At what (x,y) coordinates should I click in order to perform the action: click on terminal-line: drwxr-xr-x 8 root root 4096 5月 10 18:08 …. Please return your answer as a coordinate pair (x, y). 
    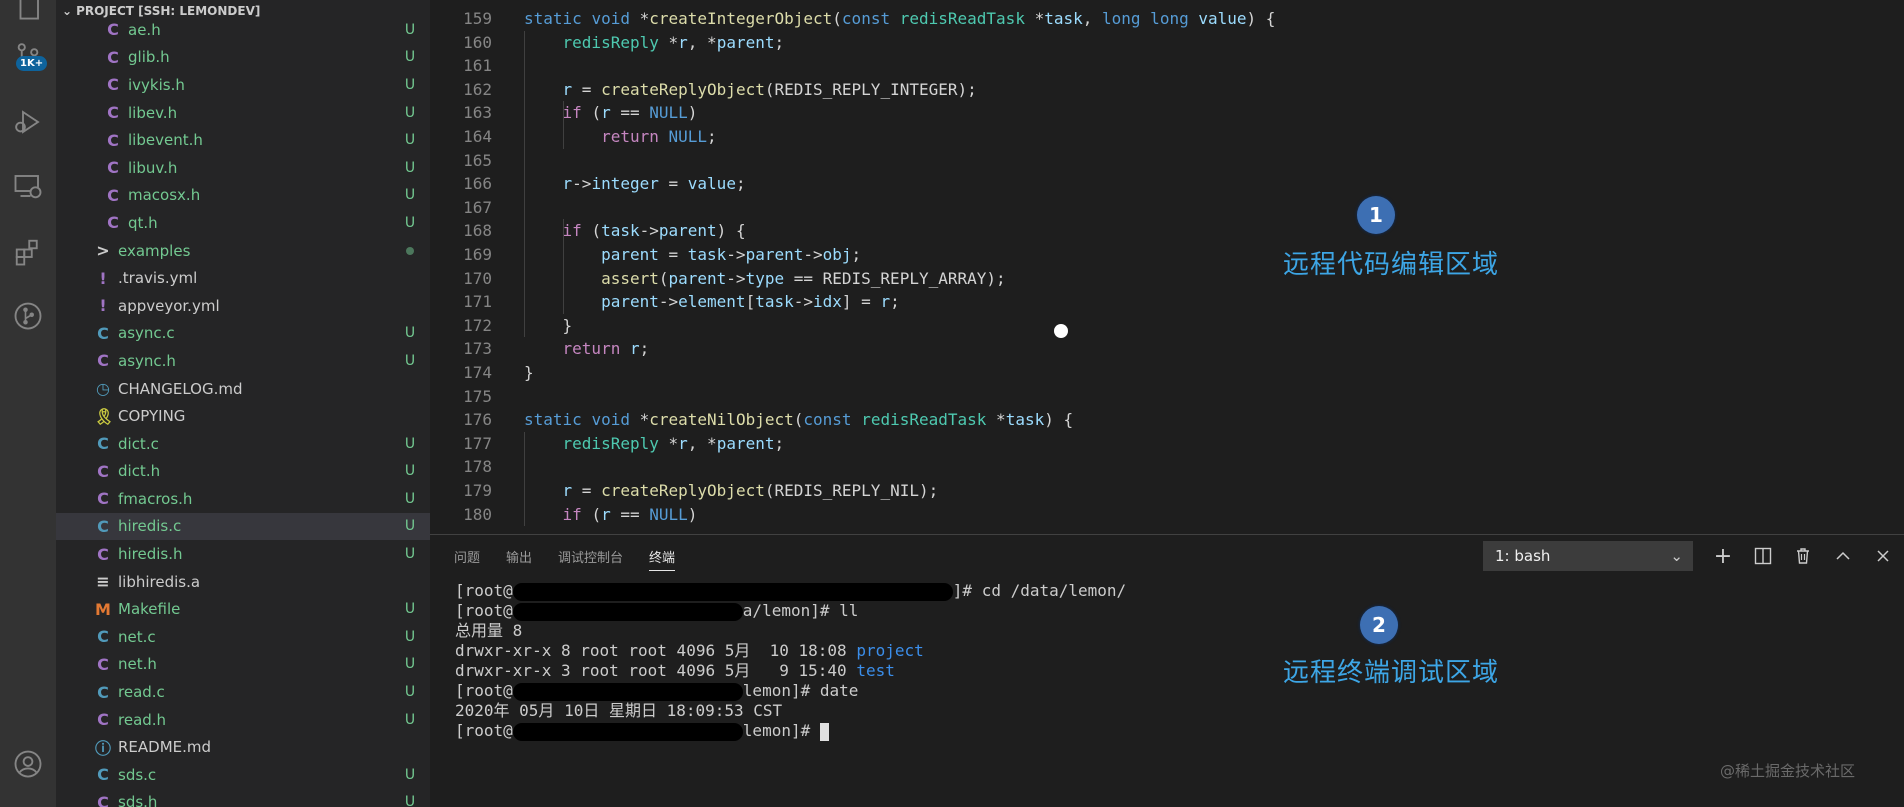
    Looking at the image, I should click on (689, 650).